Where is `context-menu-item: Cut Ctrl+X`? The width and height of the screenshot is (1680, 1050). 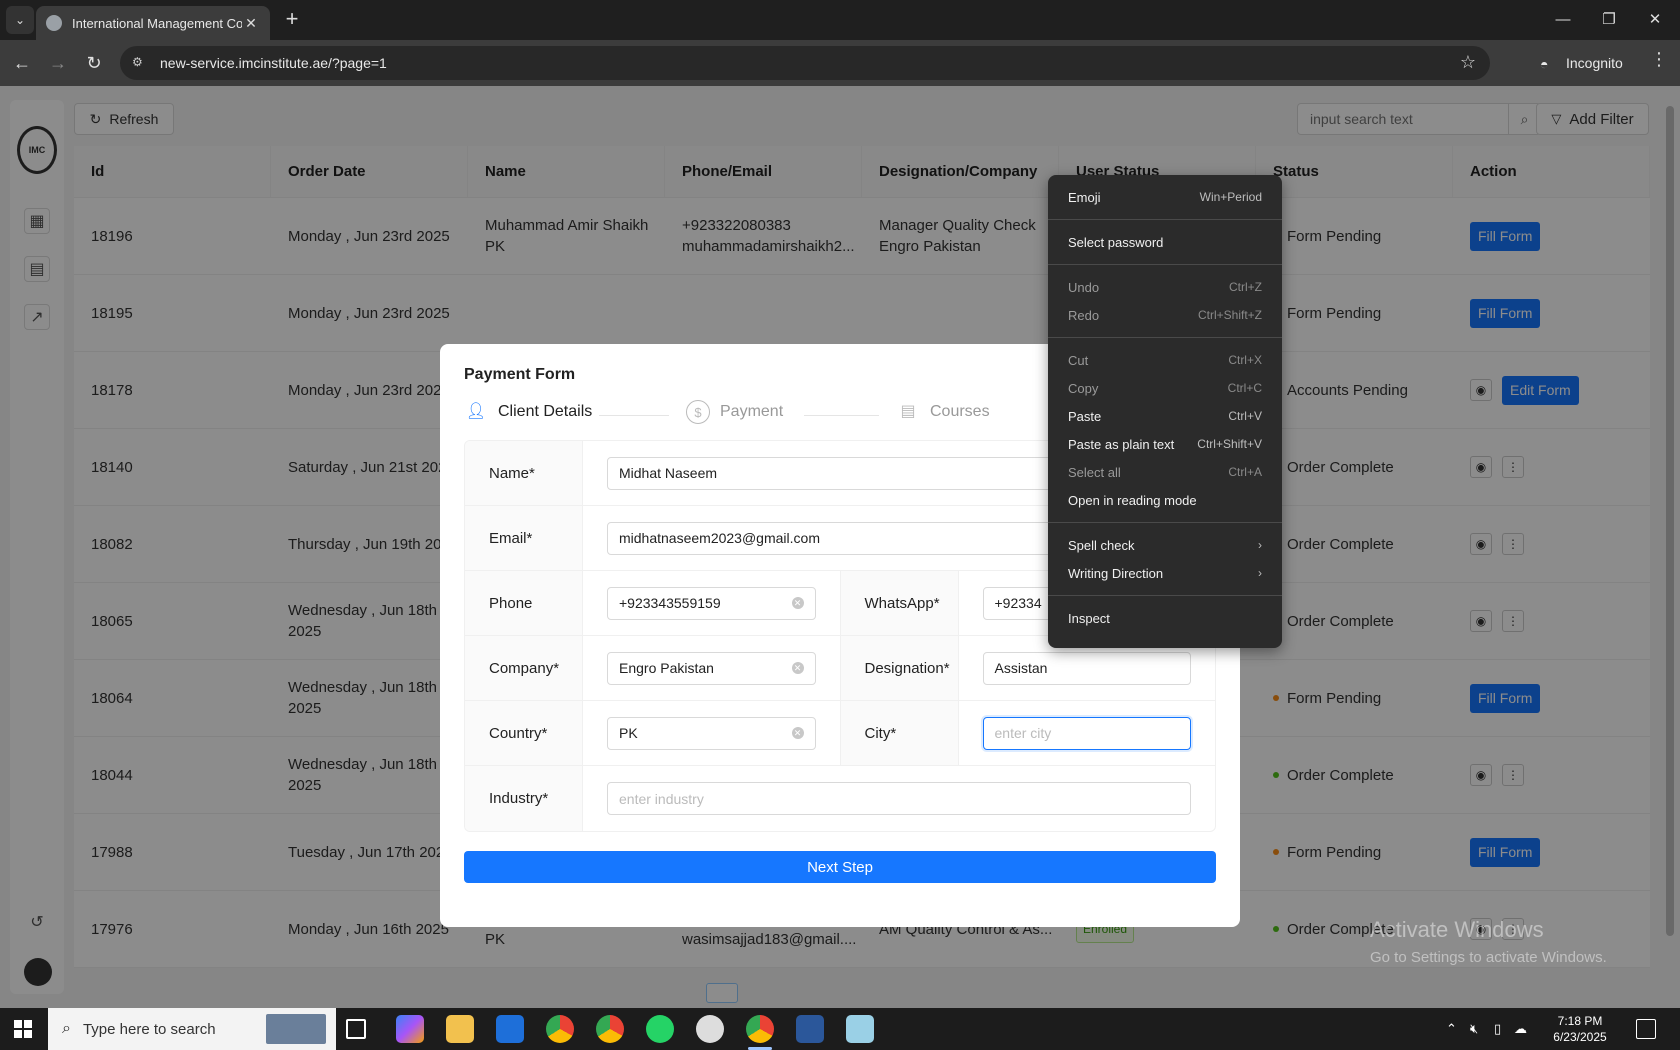 context-menu-item: Cut Ctrl+X is located at coordinates (1165, 360).